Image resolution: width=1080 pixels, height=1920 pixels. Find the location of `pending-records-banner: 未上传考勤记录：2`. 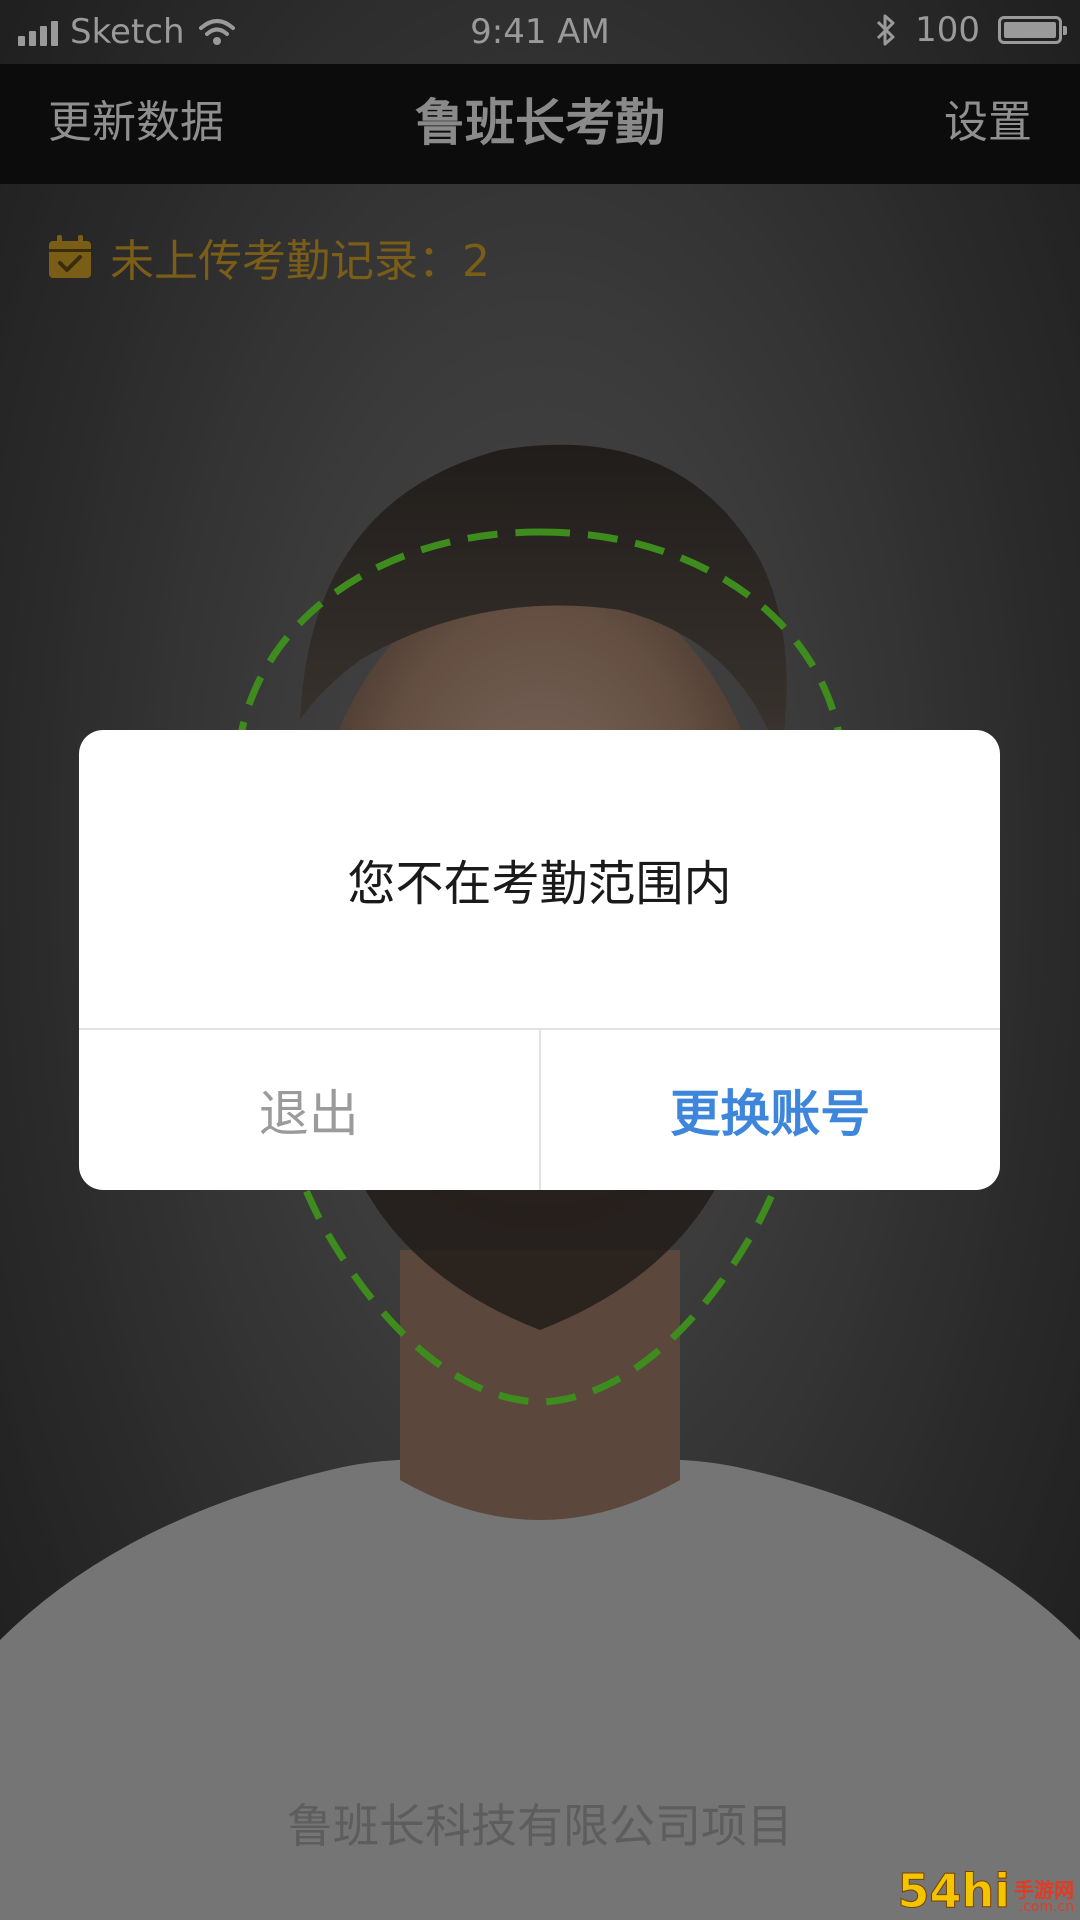

pending-records-banner: 未上传考勤记录：2 is located at coordinates (268, 257).